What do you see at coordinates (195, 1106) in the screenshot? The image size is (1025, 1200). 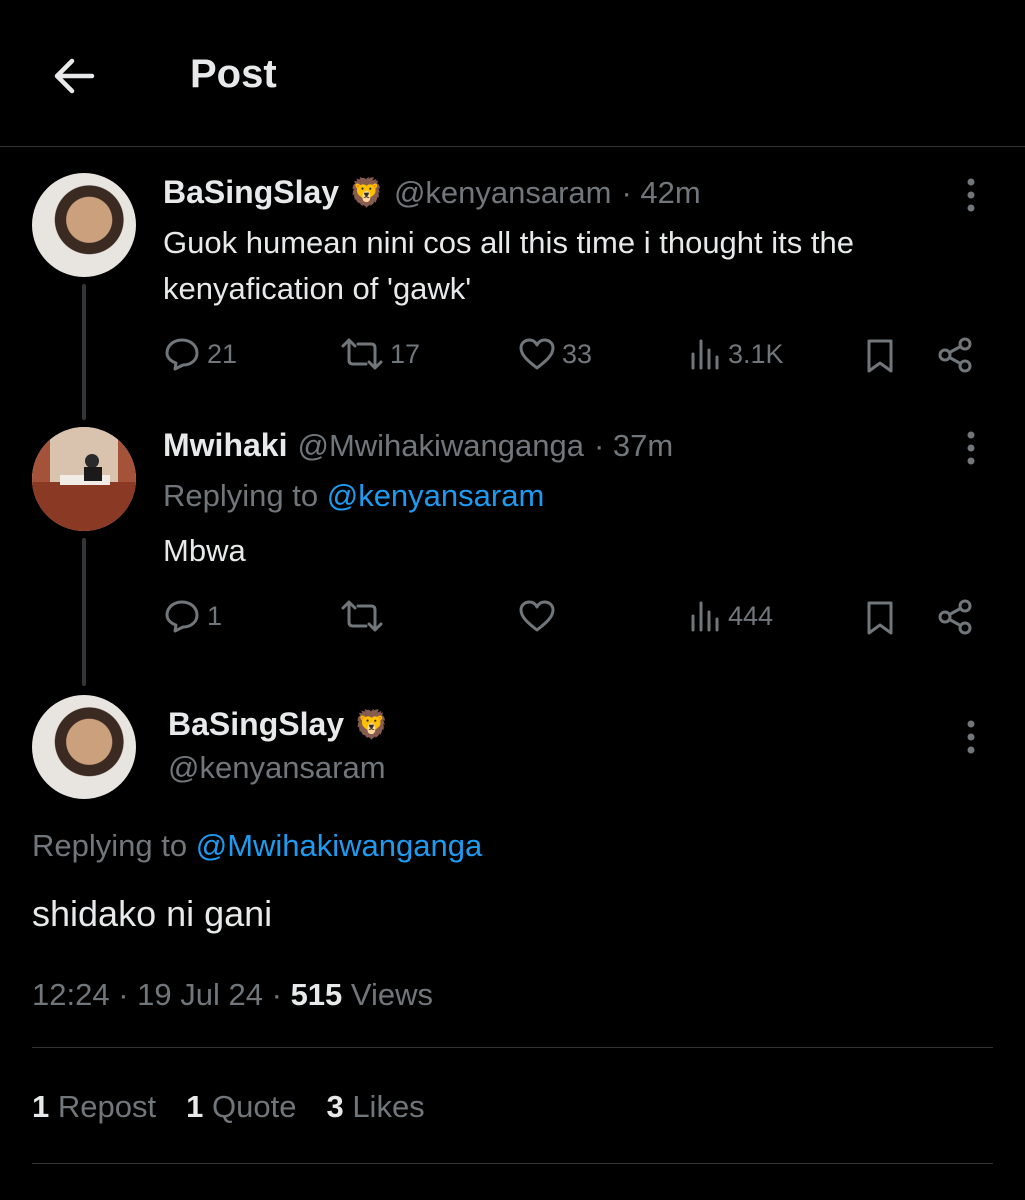 I see `quote-count: 1` at bounding box center [195, 1106].